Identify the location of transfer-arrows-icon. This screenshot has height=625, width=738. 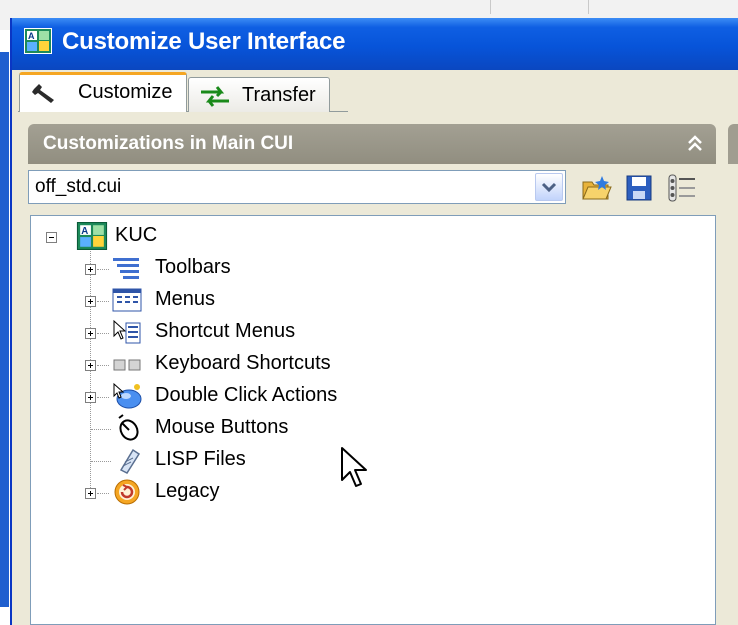
(215, 96).